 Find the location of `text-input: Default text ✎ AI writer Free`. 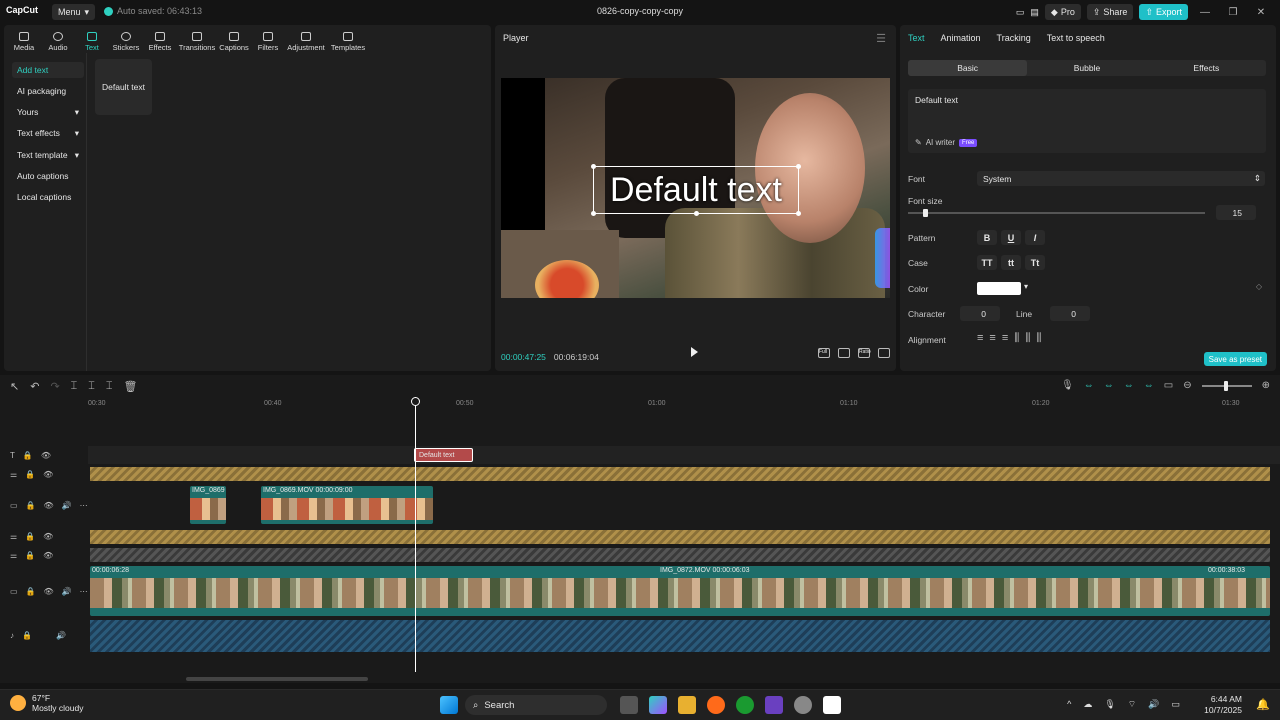

text-input: Default text ✎ AI writer Free is located at coordinates (1087, 121).